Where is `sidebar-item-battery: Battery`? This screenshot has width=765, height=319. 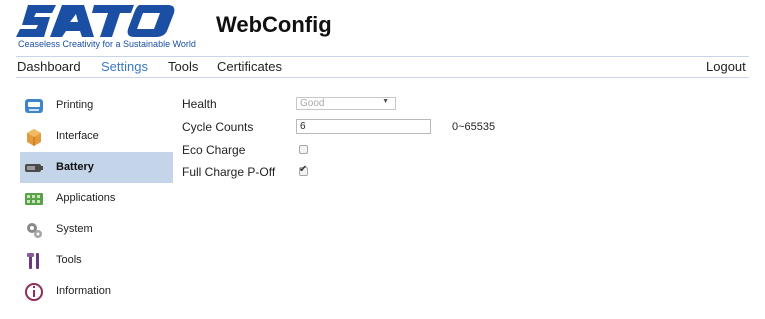
sidebar-item-battery: Battery is located at coordinates (96, 167).